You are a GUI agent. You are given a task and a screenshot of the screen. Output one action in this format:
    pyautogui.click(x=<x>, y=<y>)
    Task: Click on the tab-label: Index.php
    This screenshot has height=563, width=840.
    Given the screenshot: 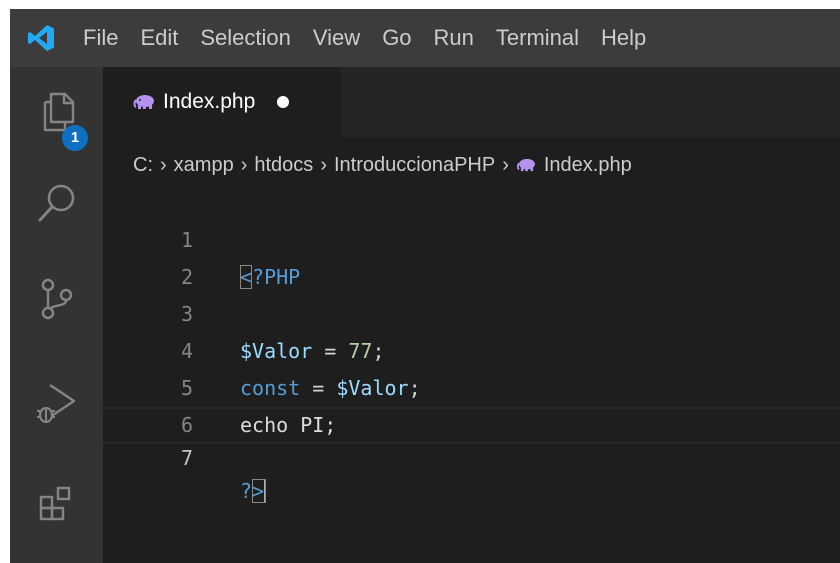 What is the action you would take?
    pyautogui.click(x=209, y=101)
    